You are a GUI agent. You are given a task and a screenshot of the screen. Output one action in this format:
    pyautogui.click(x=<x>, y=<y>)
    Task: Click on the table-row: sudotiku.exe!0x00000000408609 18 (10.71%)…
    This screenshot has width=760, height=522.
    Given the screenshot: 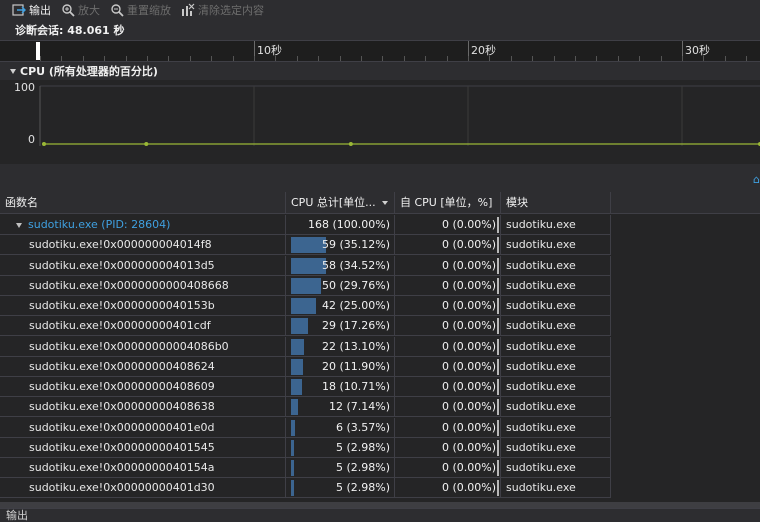 What is the action you would take?
    pyautogui.click(x=305, y=387)
    